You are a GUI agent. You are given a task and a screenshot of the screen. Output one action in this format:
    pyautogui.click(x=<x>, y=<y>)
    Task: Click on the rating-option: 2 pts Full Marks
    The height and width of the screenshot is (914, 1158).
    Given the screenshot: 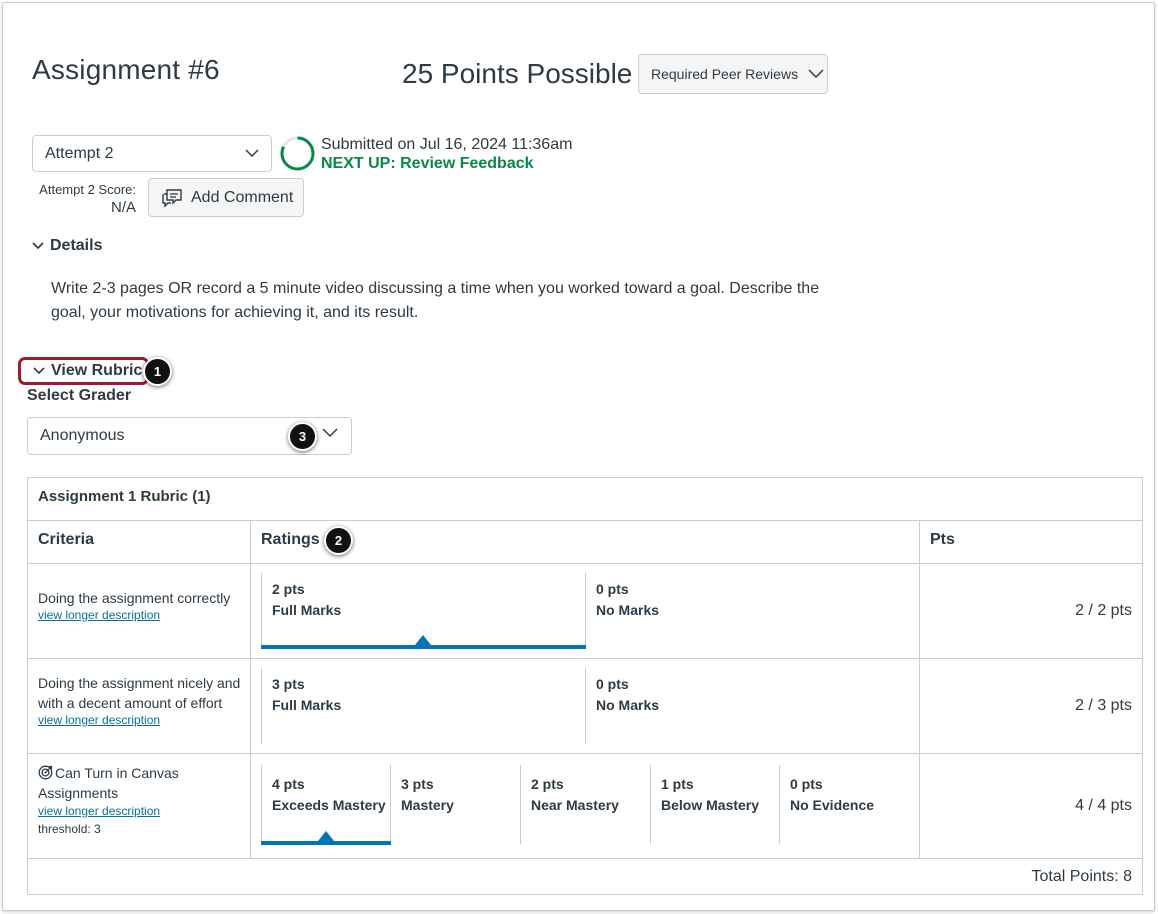 What is the action you would take?
    pyautogui.click(x=306, y=600)
    